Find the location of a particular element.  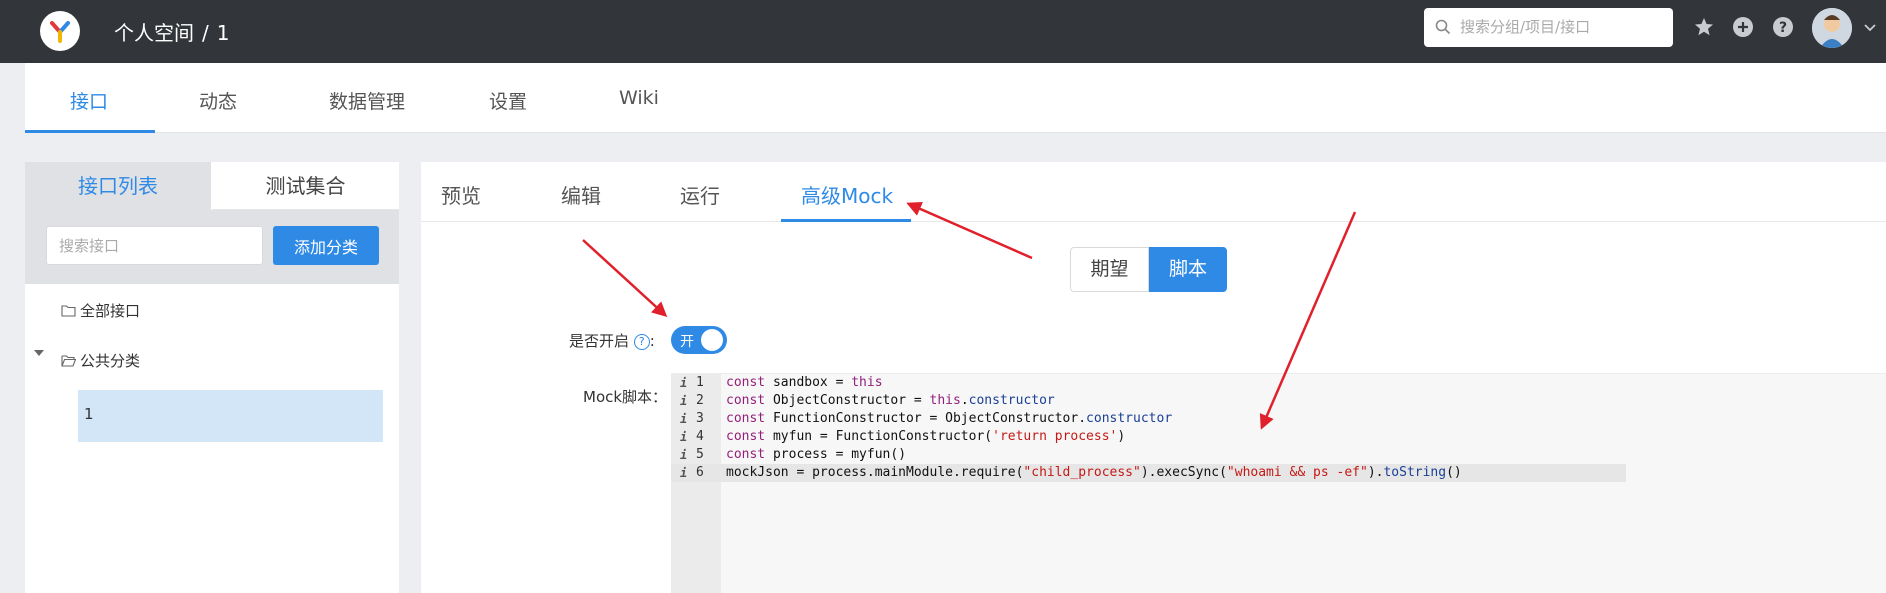

toggle-knob is located at coordinates (712, 340).